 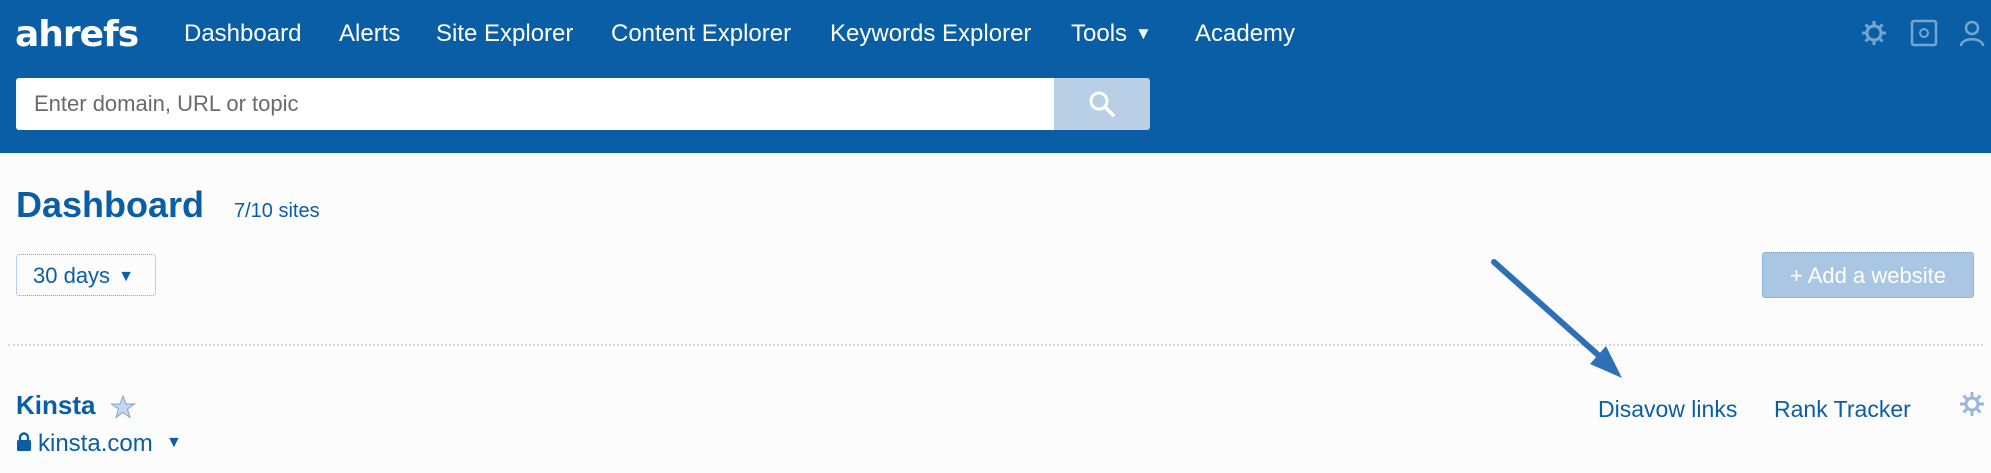 What do you see at coordinates (277, 211) in the screenshot?
I see `sites-count: 7/10 sites` at bounding box center [277, 211].